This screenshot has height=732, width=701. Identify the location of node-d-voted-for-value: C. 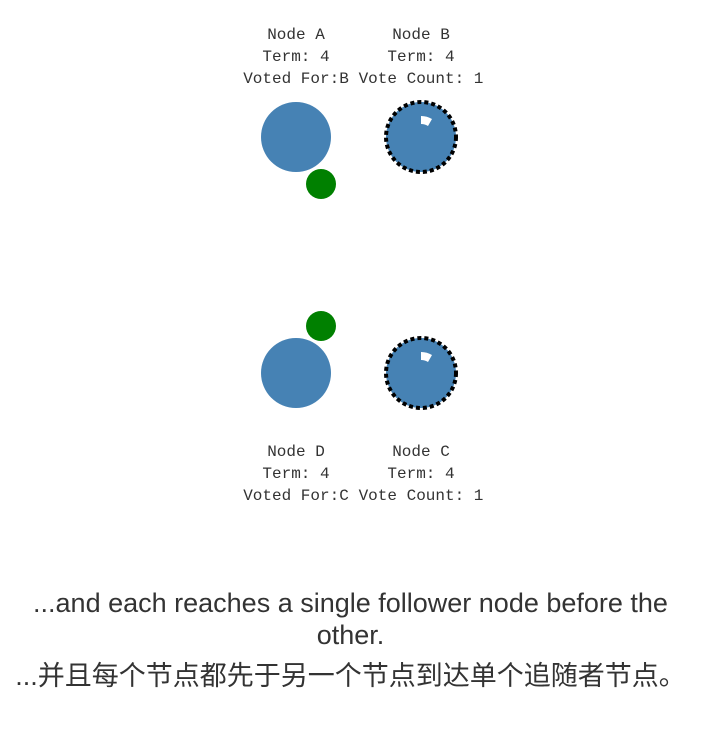
(344, 496).